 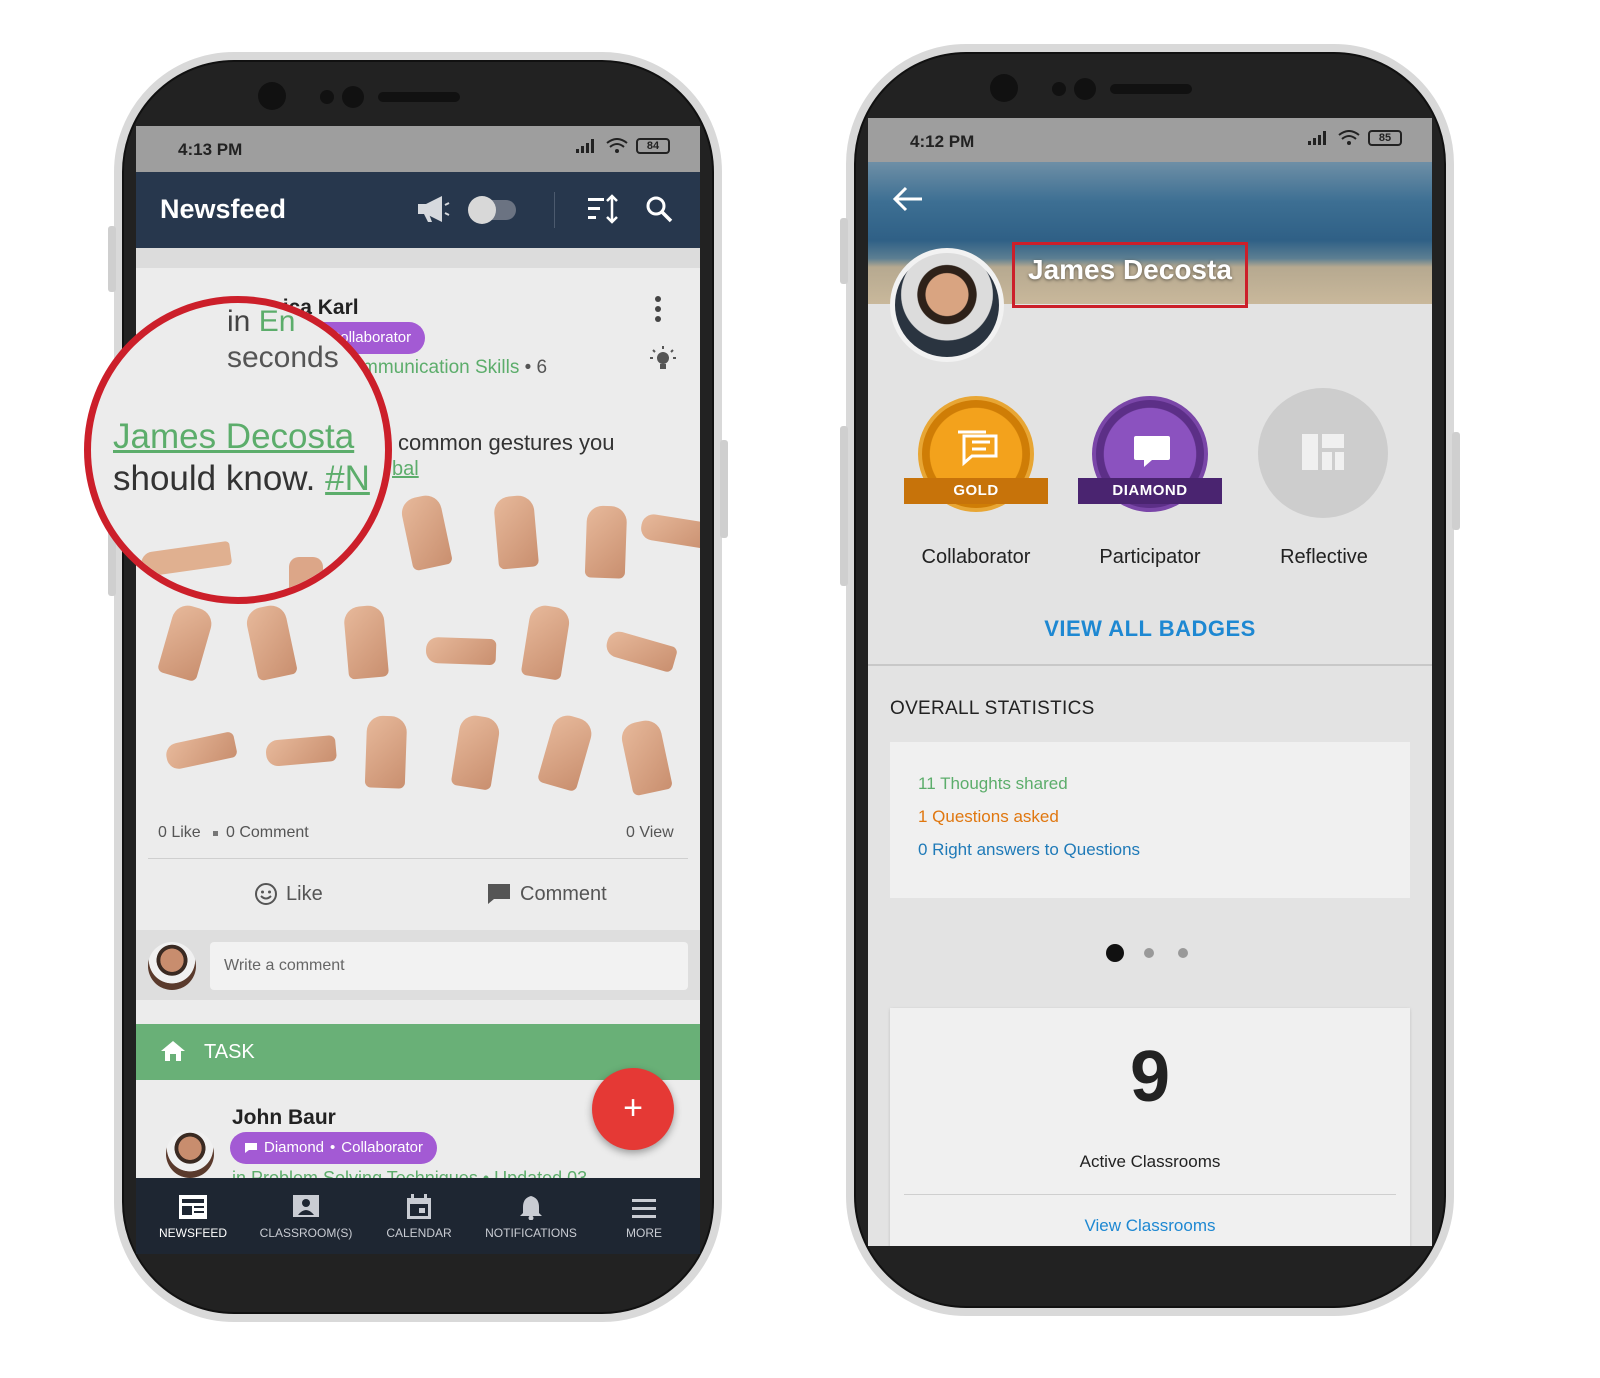 I want to click on status-bar: 4:13 PM 84, so click(x=418, y=149).